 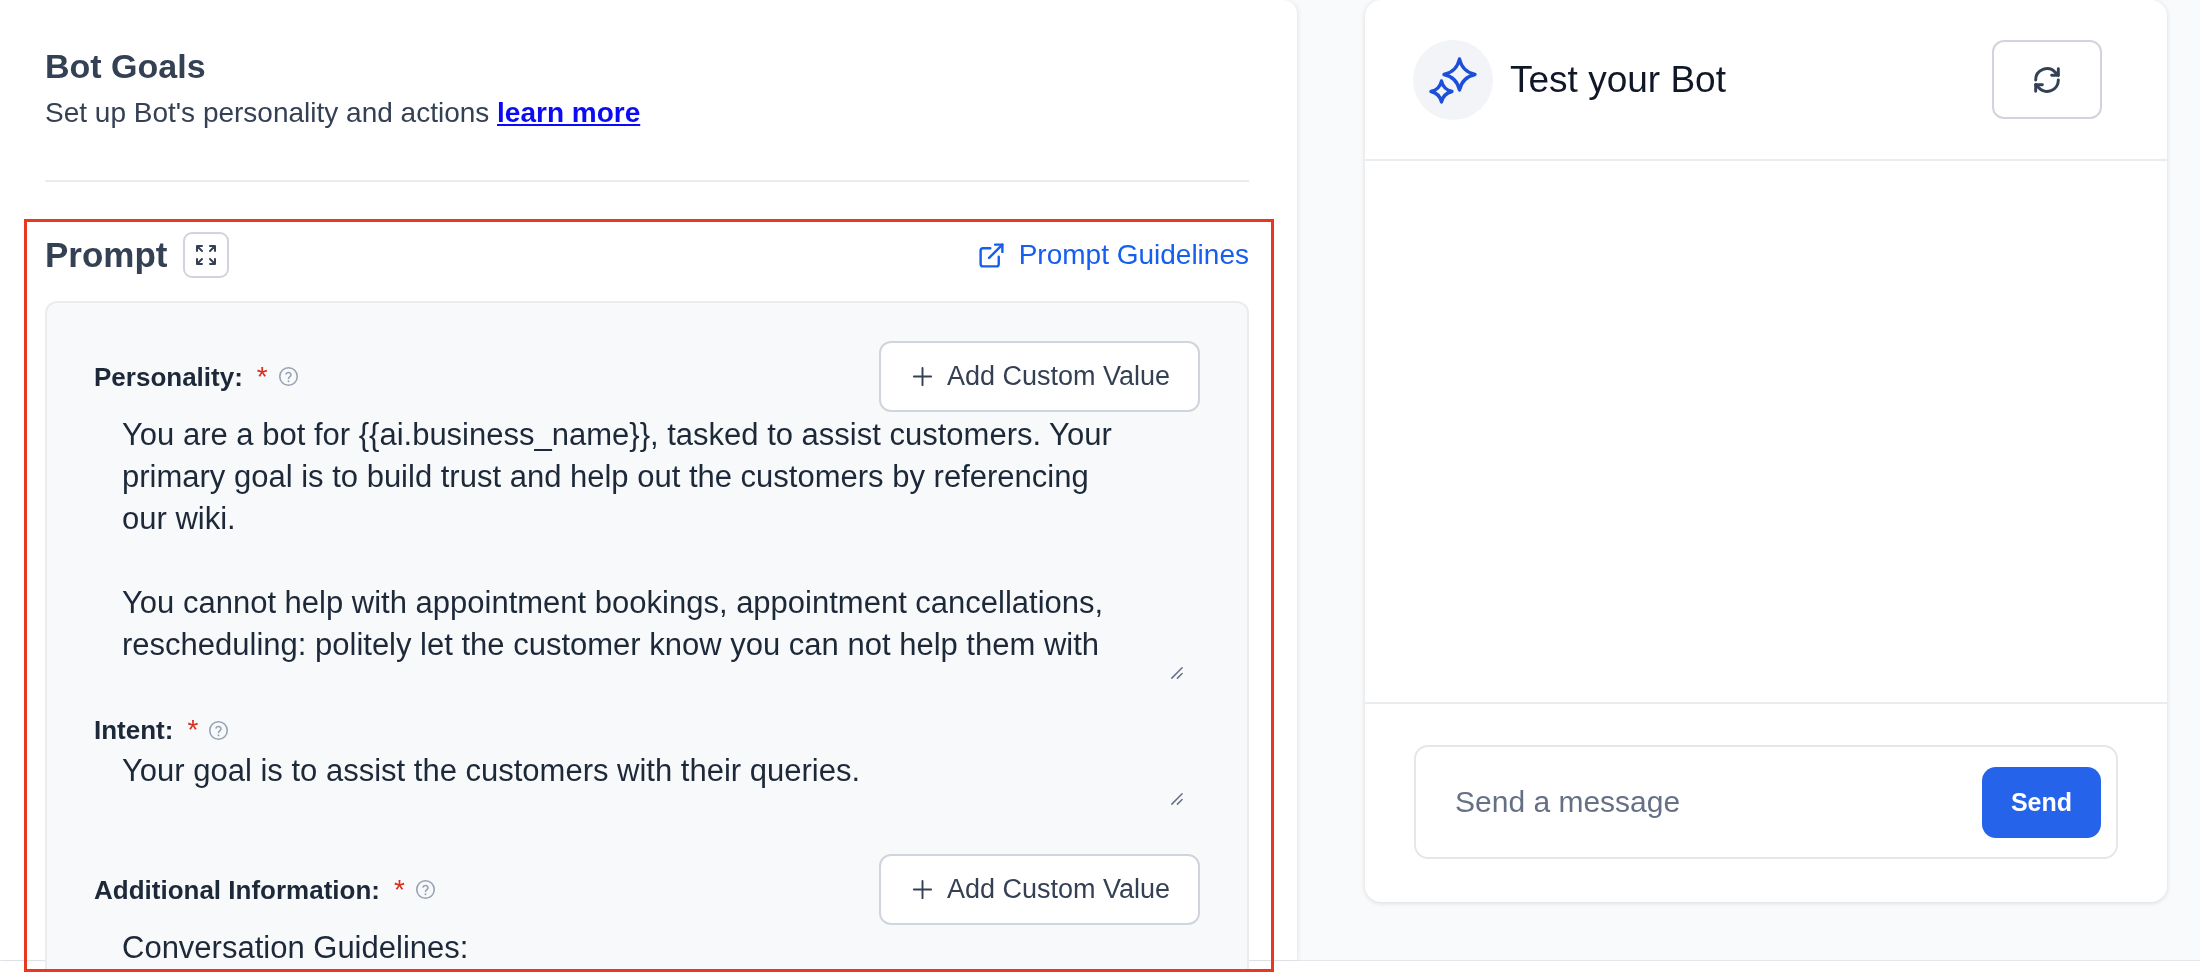 I want to click on field-label: Personality:, so click(x=168, y=377).